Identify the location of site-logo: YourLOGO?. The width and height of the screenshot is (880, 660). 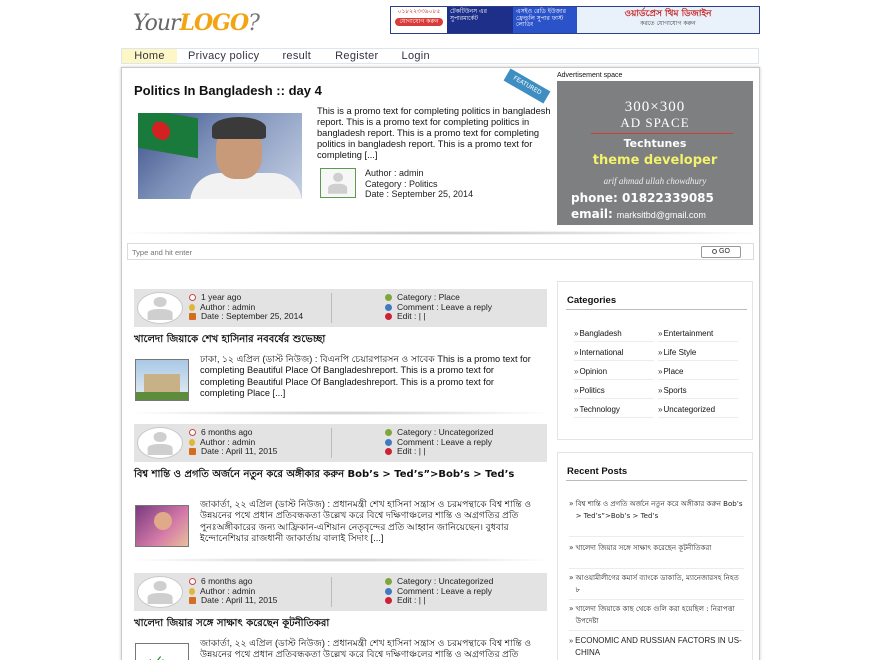
(196, 23).